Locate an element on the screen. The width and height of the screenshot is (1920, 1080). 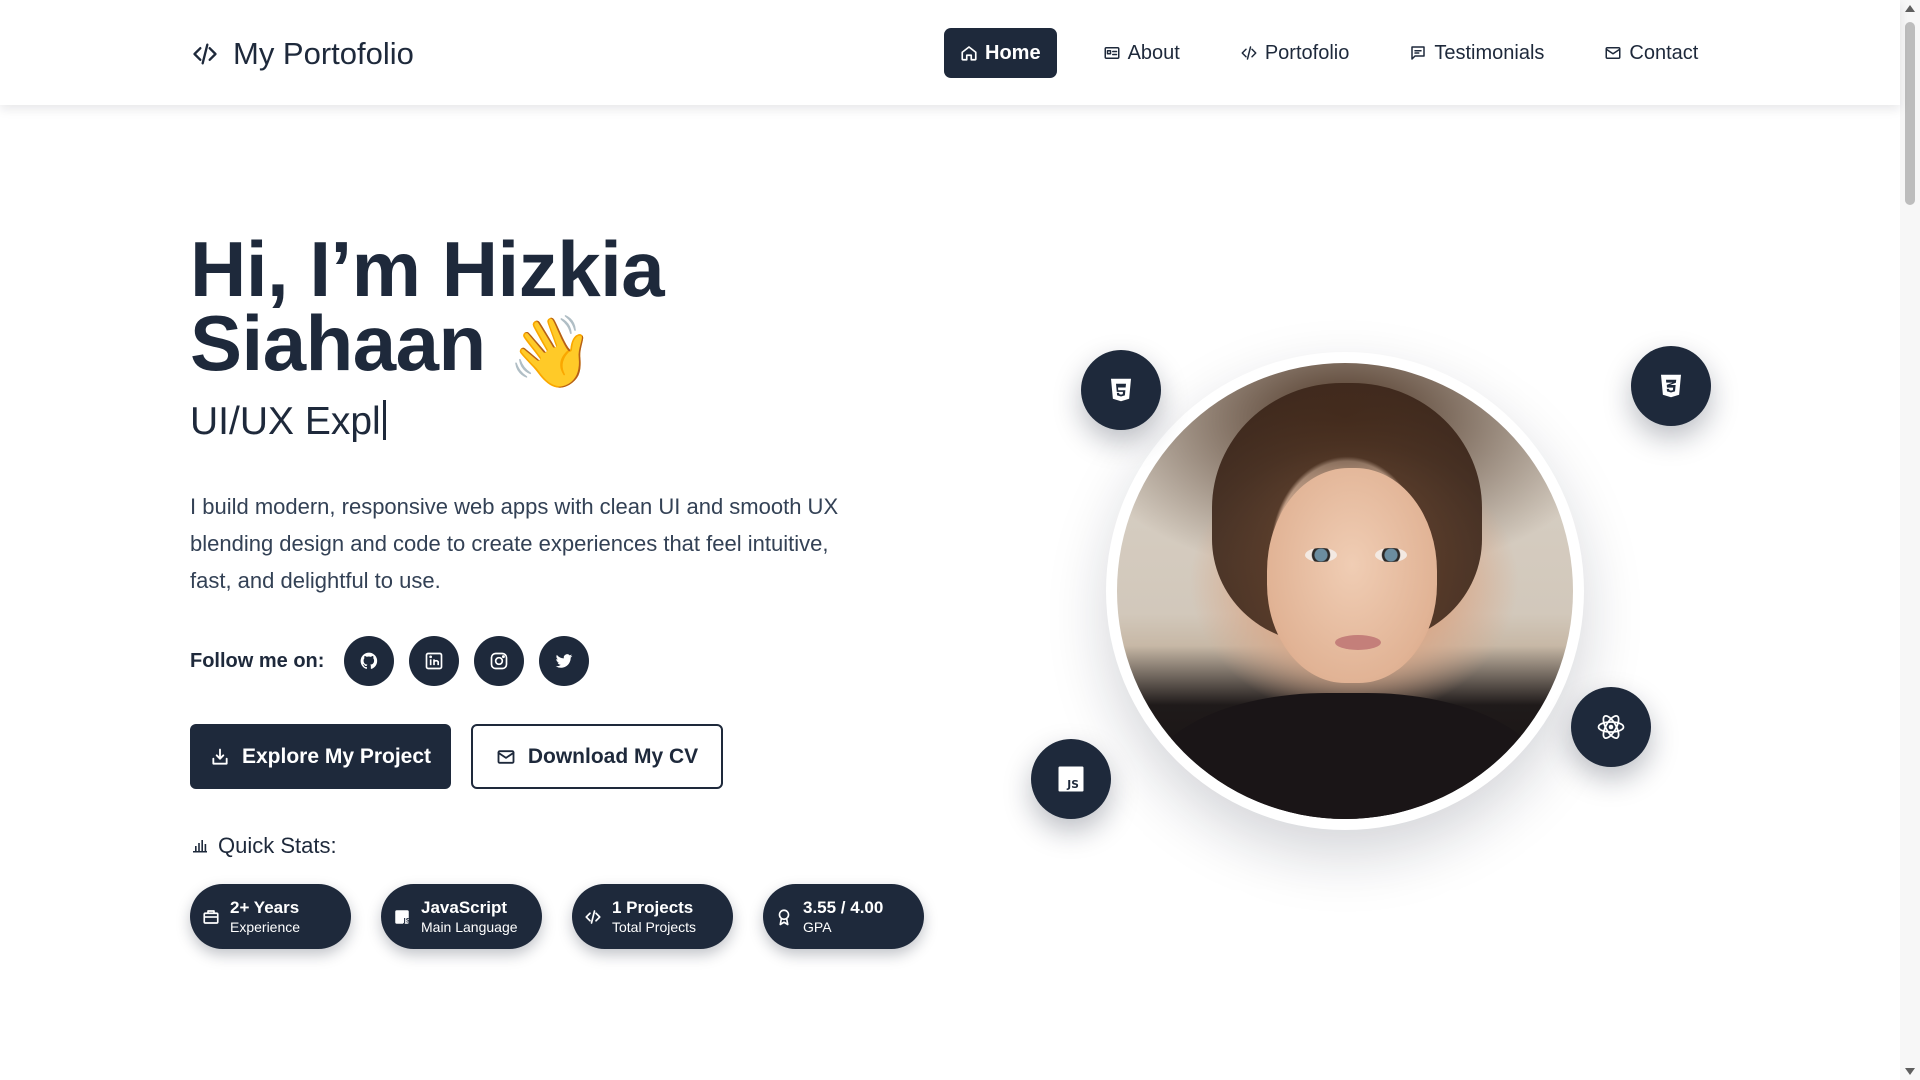
hero-title-line2: Siahaan is located at coordinates (338, 343).